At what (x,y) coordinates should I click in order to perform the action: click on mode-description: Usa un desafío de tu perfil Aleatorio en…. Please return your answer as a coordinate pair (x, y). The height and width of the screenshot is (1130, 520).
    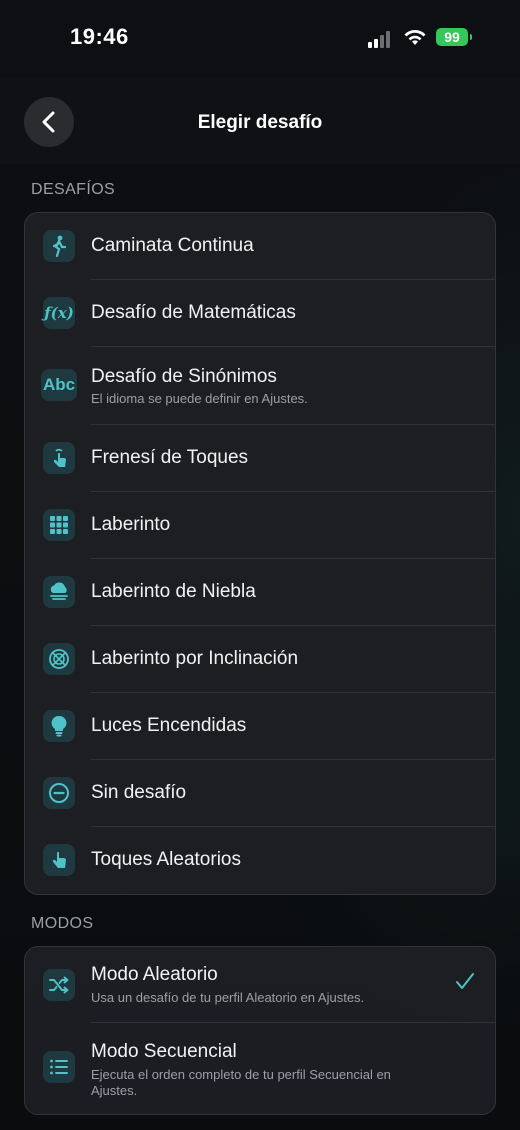
    Looking at the image, I should click on (228, 997).